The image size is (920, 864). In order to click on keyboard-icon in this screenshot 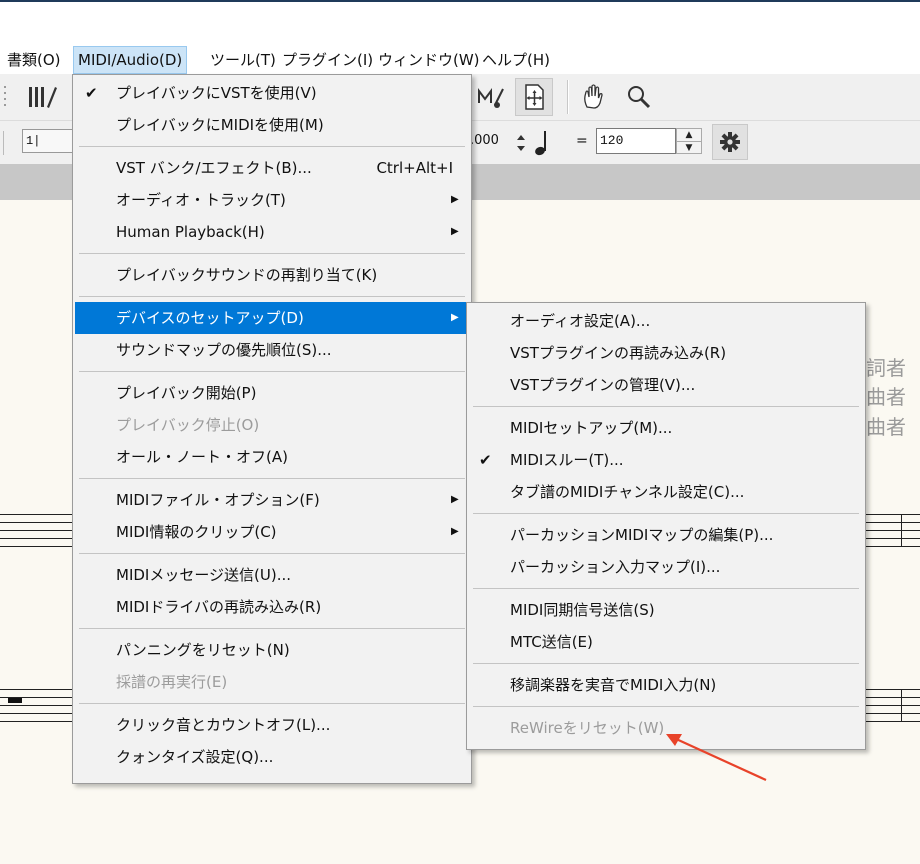, I will do `click(41, 97)`.